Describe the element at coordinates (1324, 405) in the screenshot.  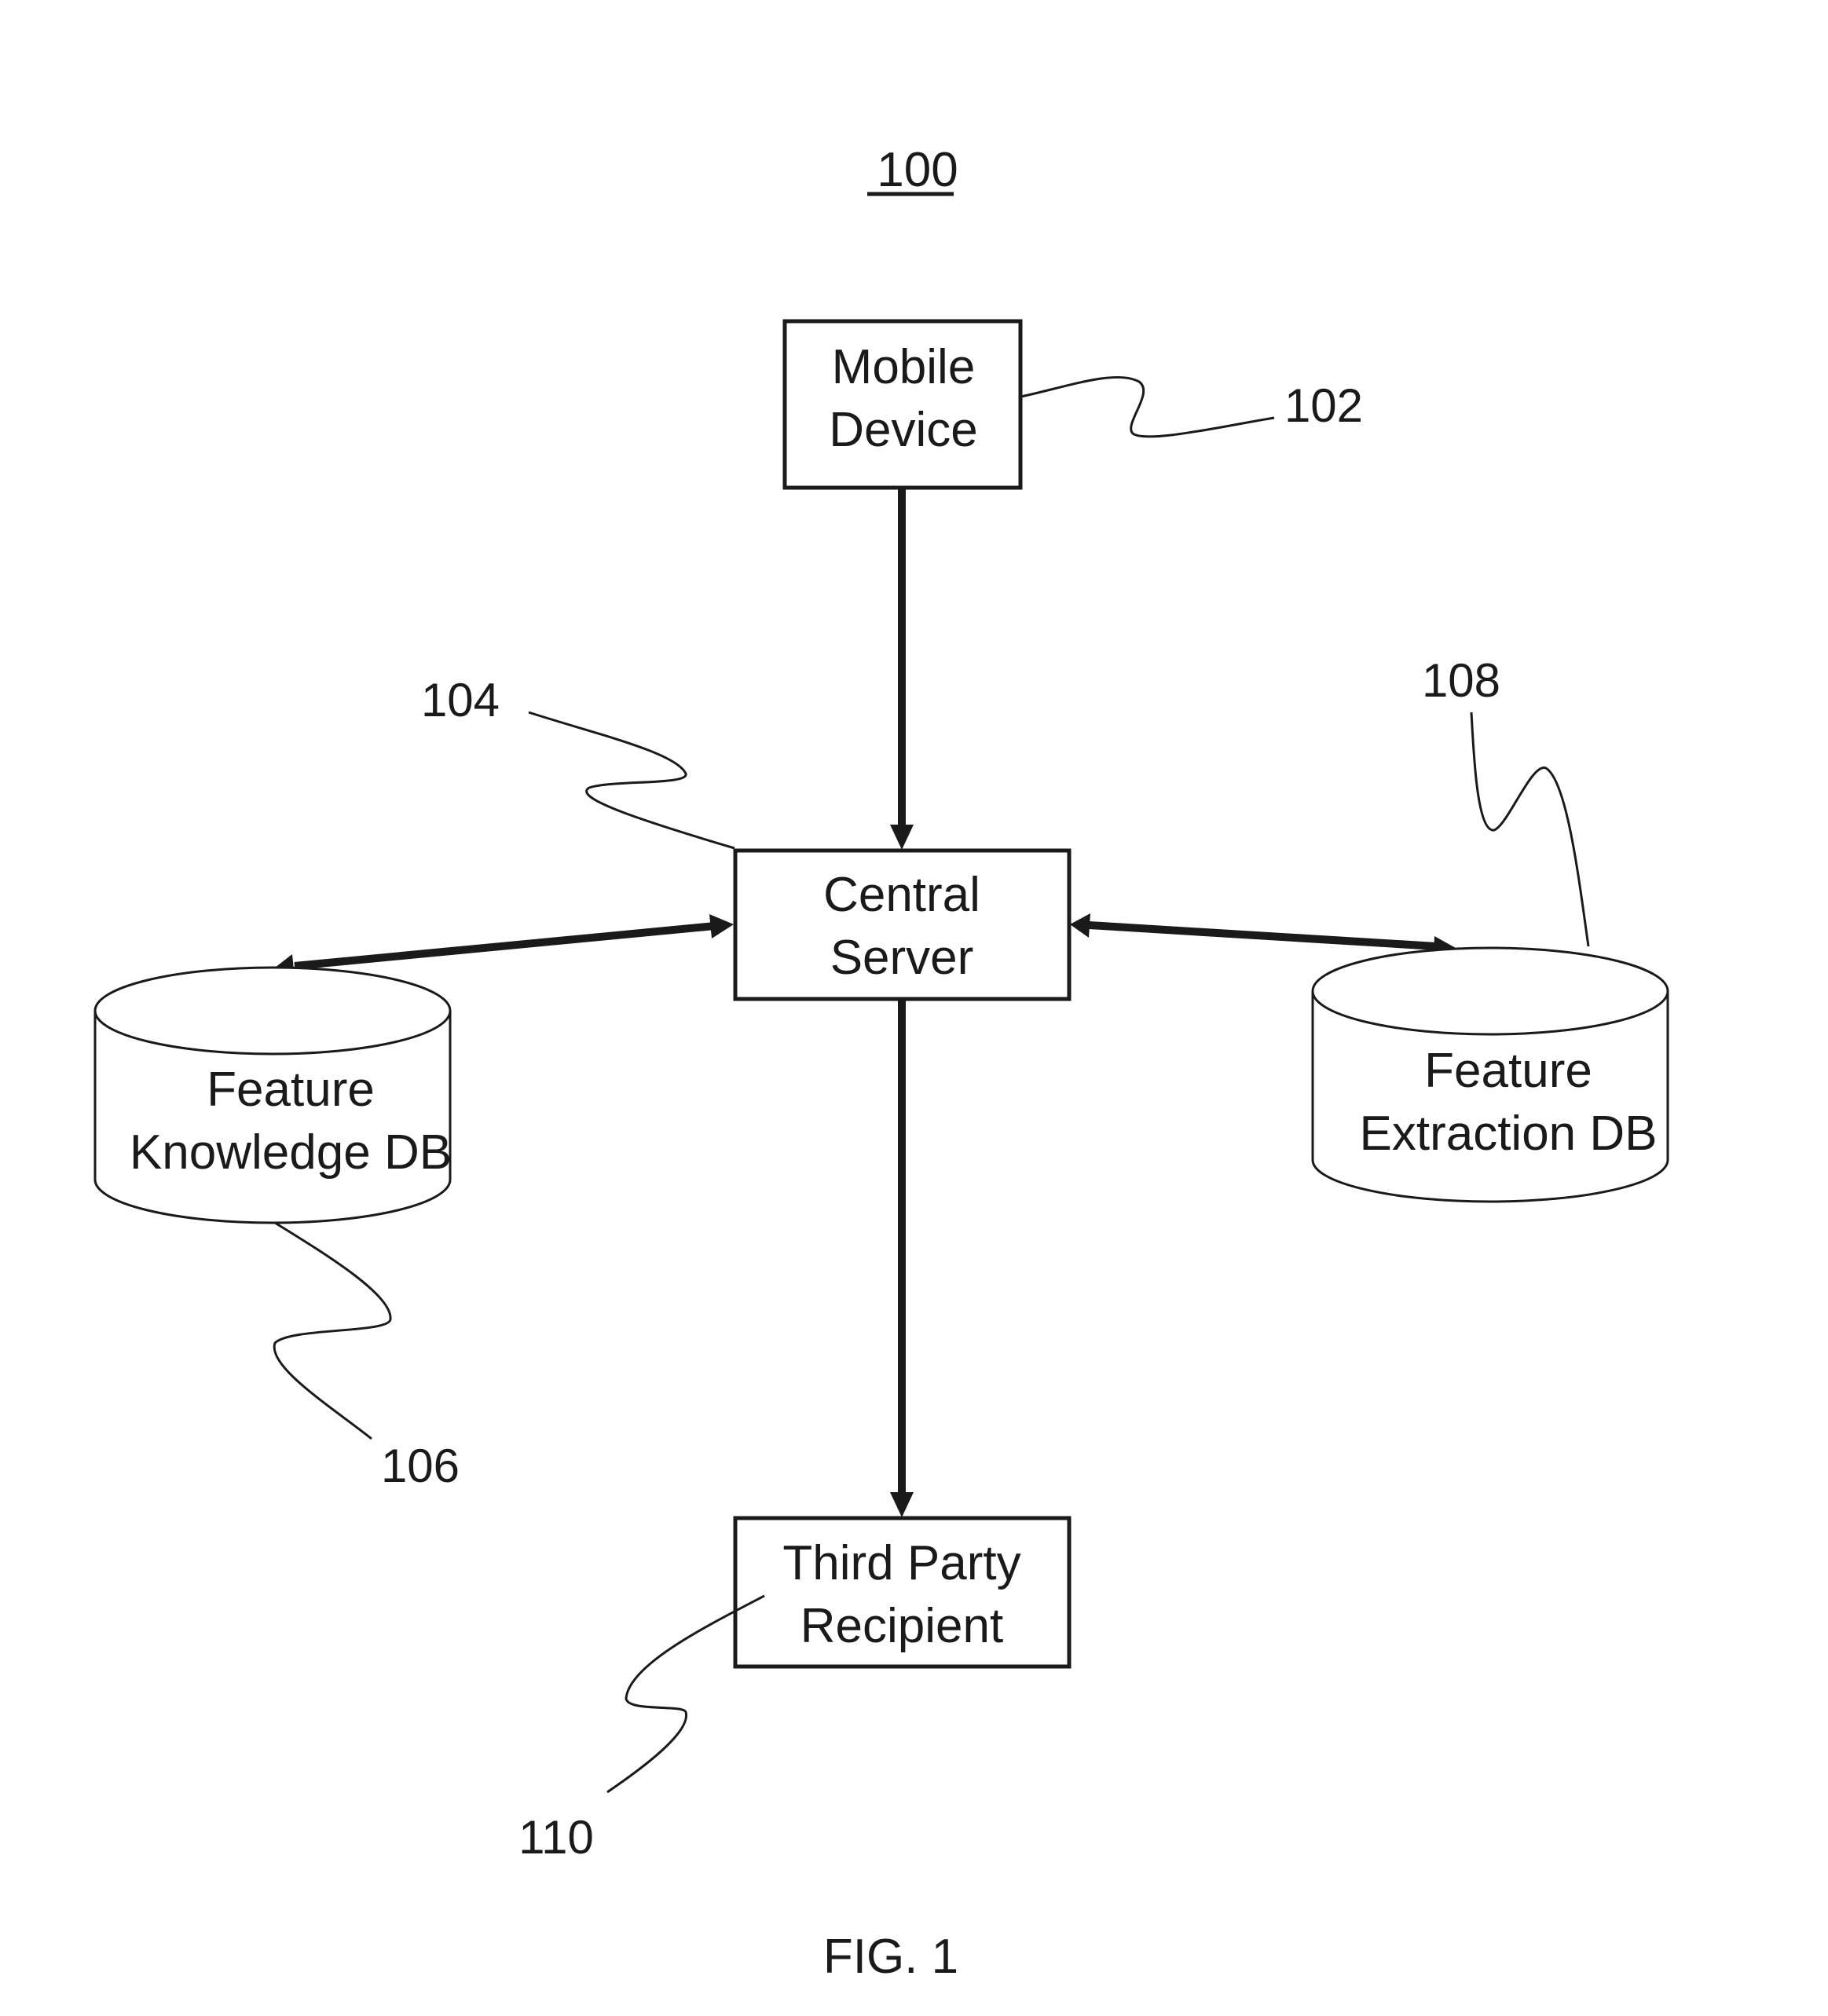
I see `ref-label-102: 102` at that location.